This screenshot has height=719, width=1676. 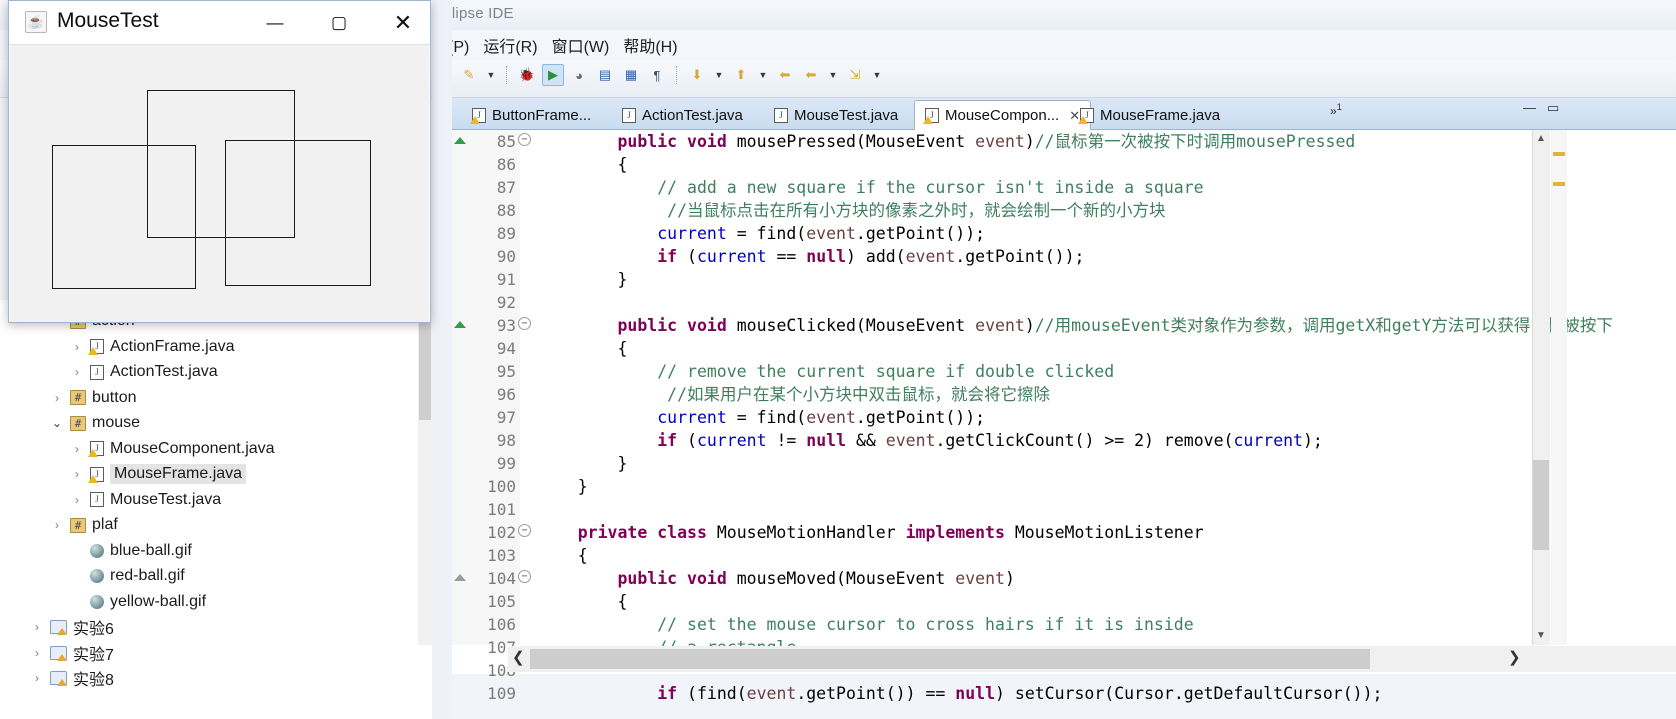 I want to click on code-line: 97 current = find(event.getPoint());, so click(x=1064, y=417).